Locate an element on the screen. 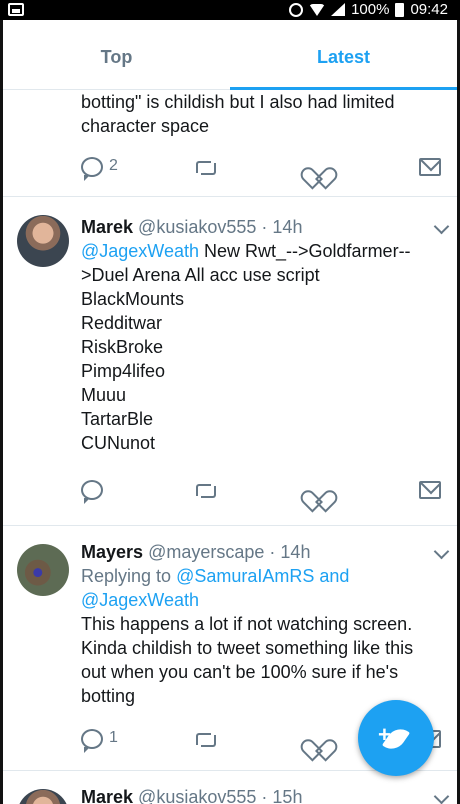 The image size is (460, 804). tweet-text-line: @JagexWeath New Rwt_-->Goldfarmer-- is located at coordinates (246, 251).